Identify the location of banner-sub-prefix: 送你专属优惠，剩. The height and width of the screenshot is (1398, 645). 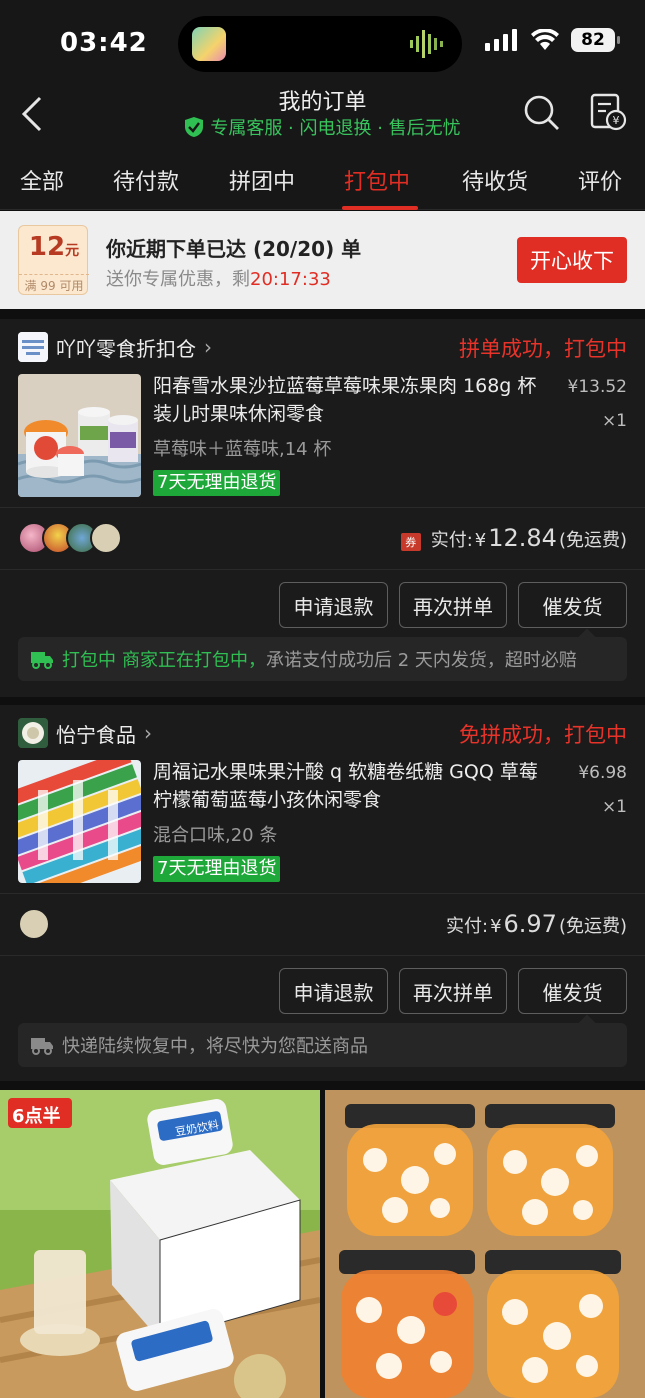
(178, 279).